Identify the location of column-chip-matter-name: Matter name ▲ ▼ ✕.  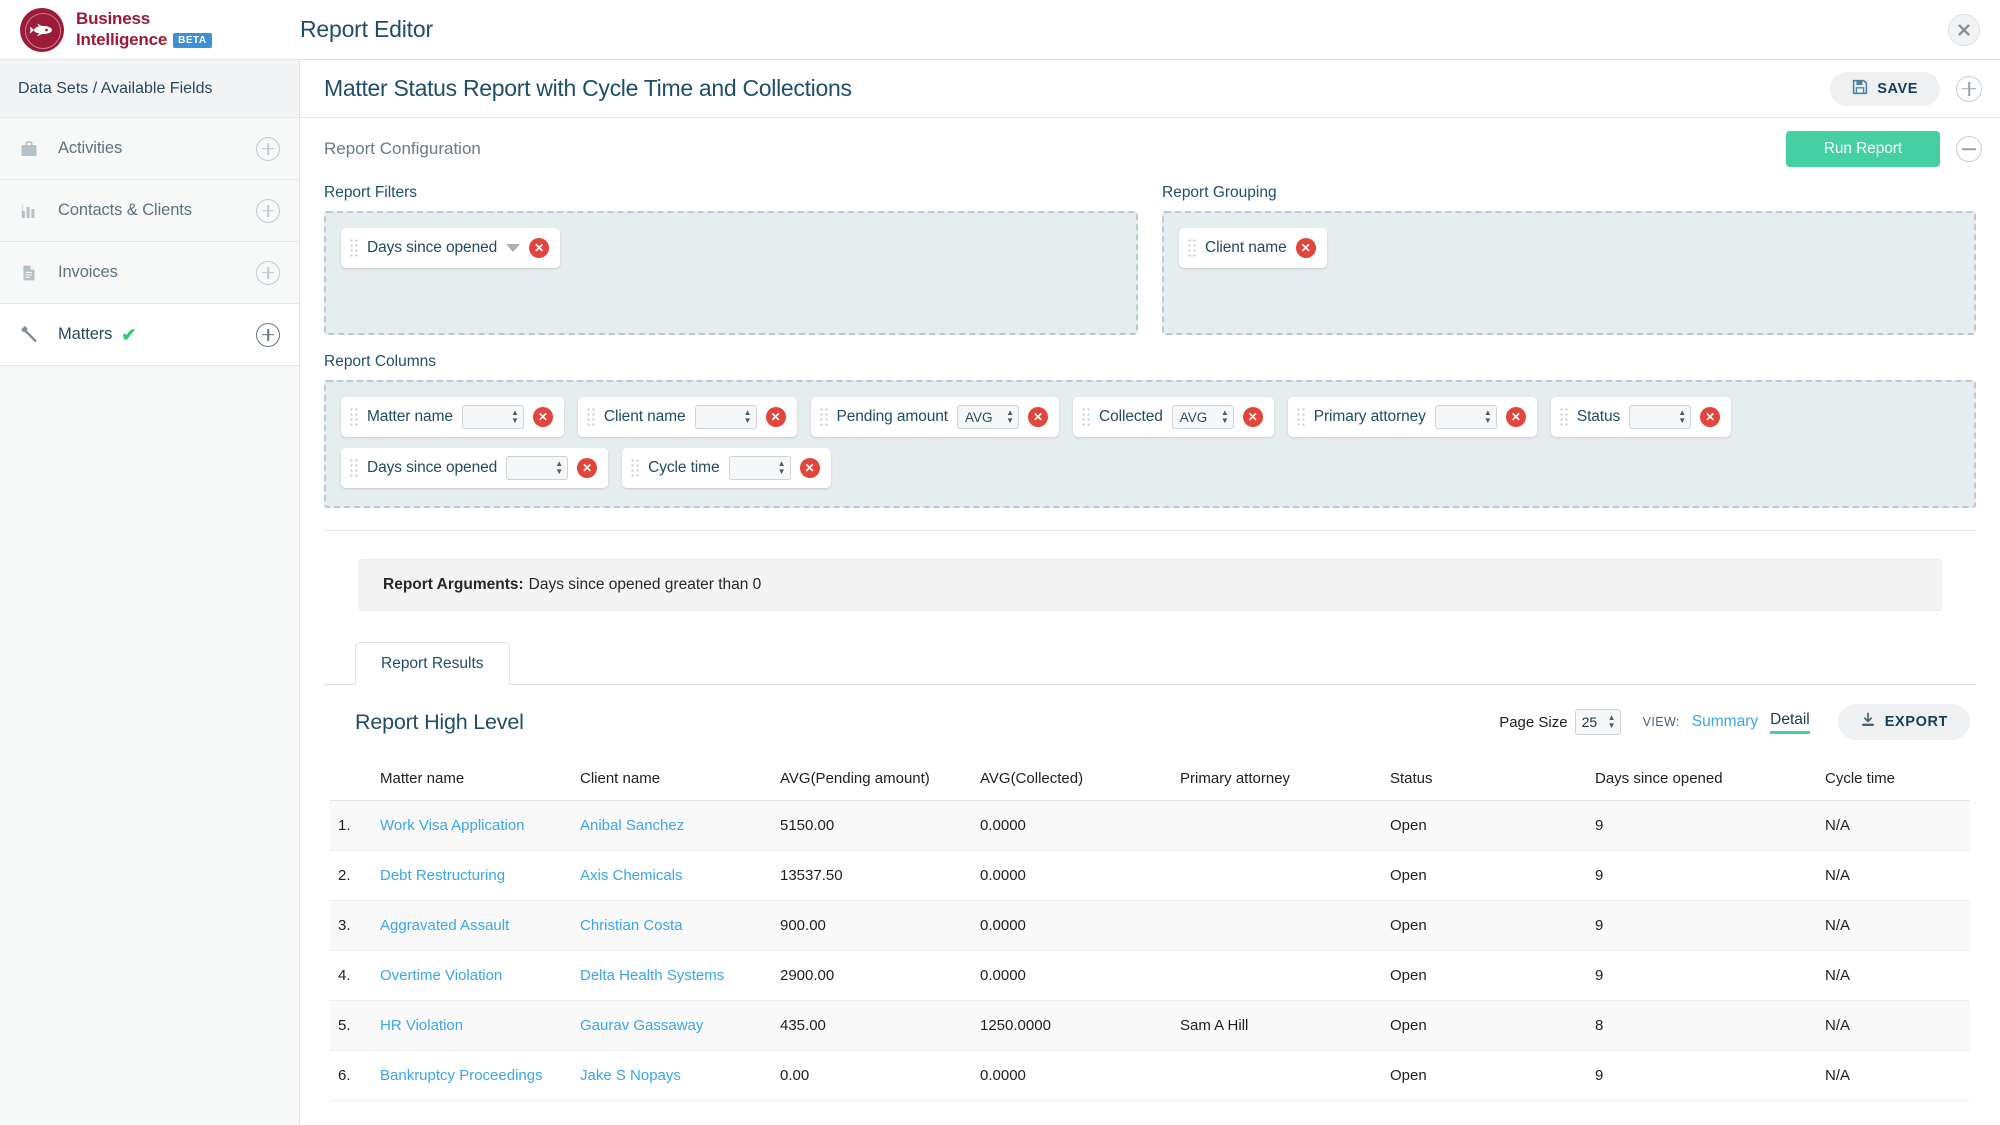
(452, 417).